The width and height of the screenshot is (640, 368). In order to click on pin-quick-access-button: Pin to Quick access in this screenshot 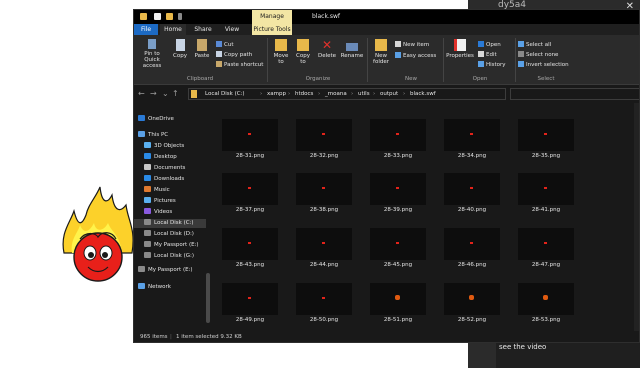, I will do `click(152, 54)`.